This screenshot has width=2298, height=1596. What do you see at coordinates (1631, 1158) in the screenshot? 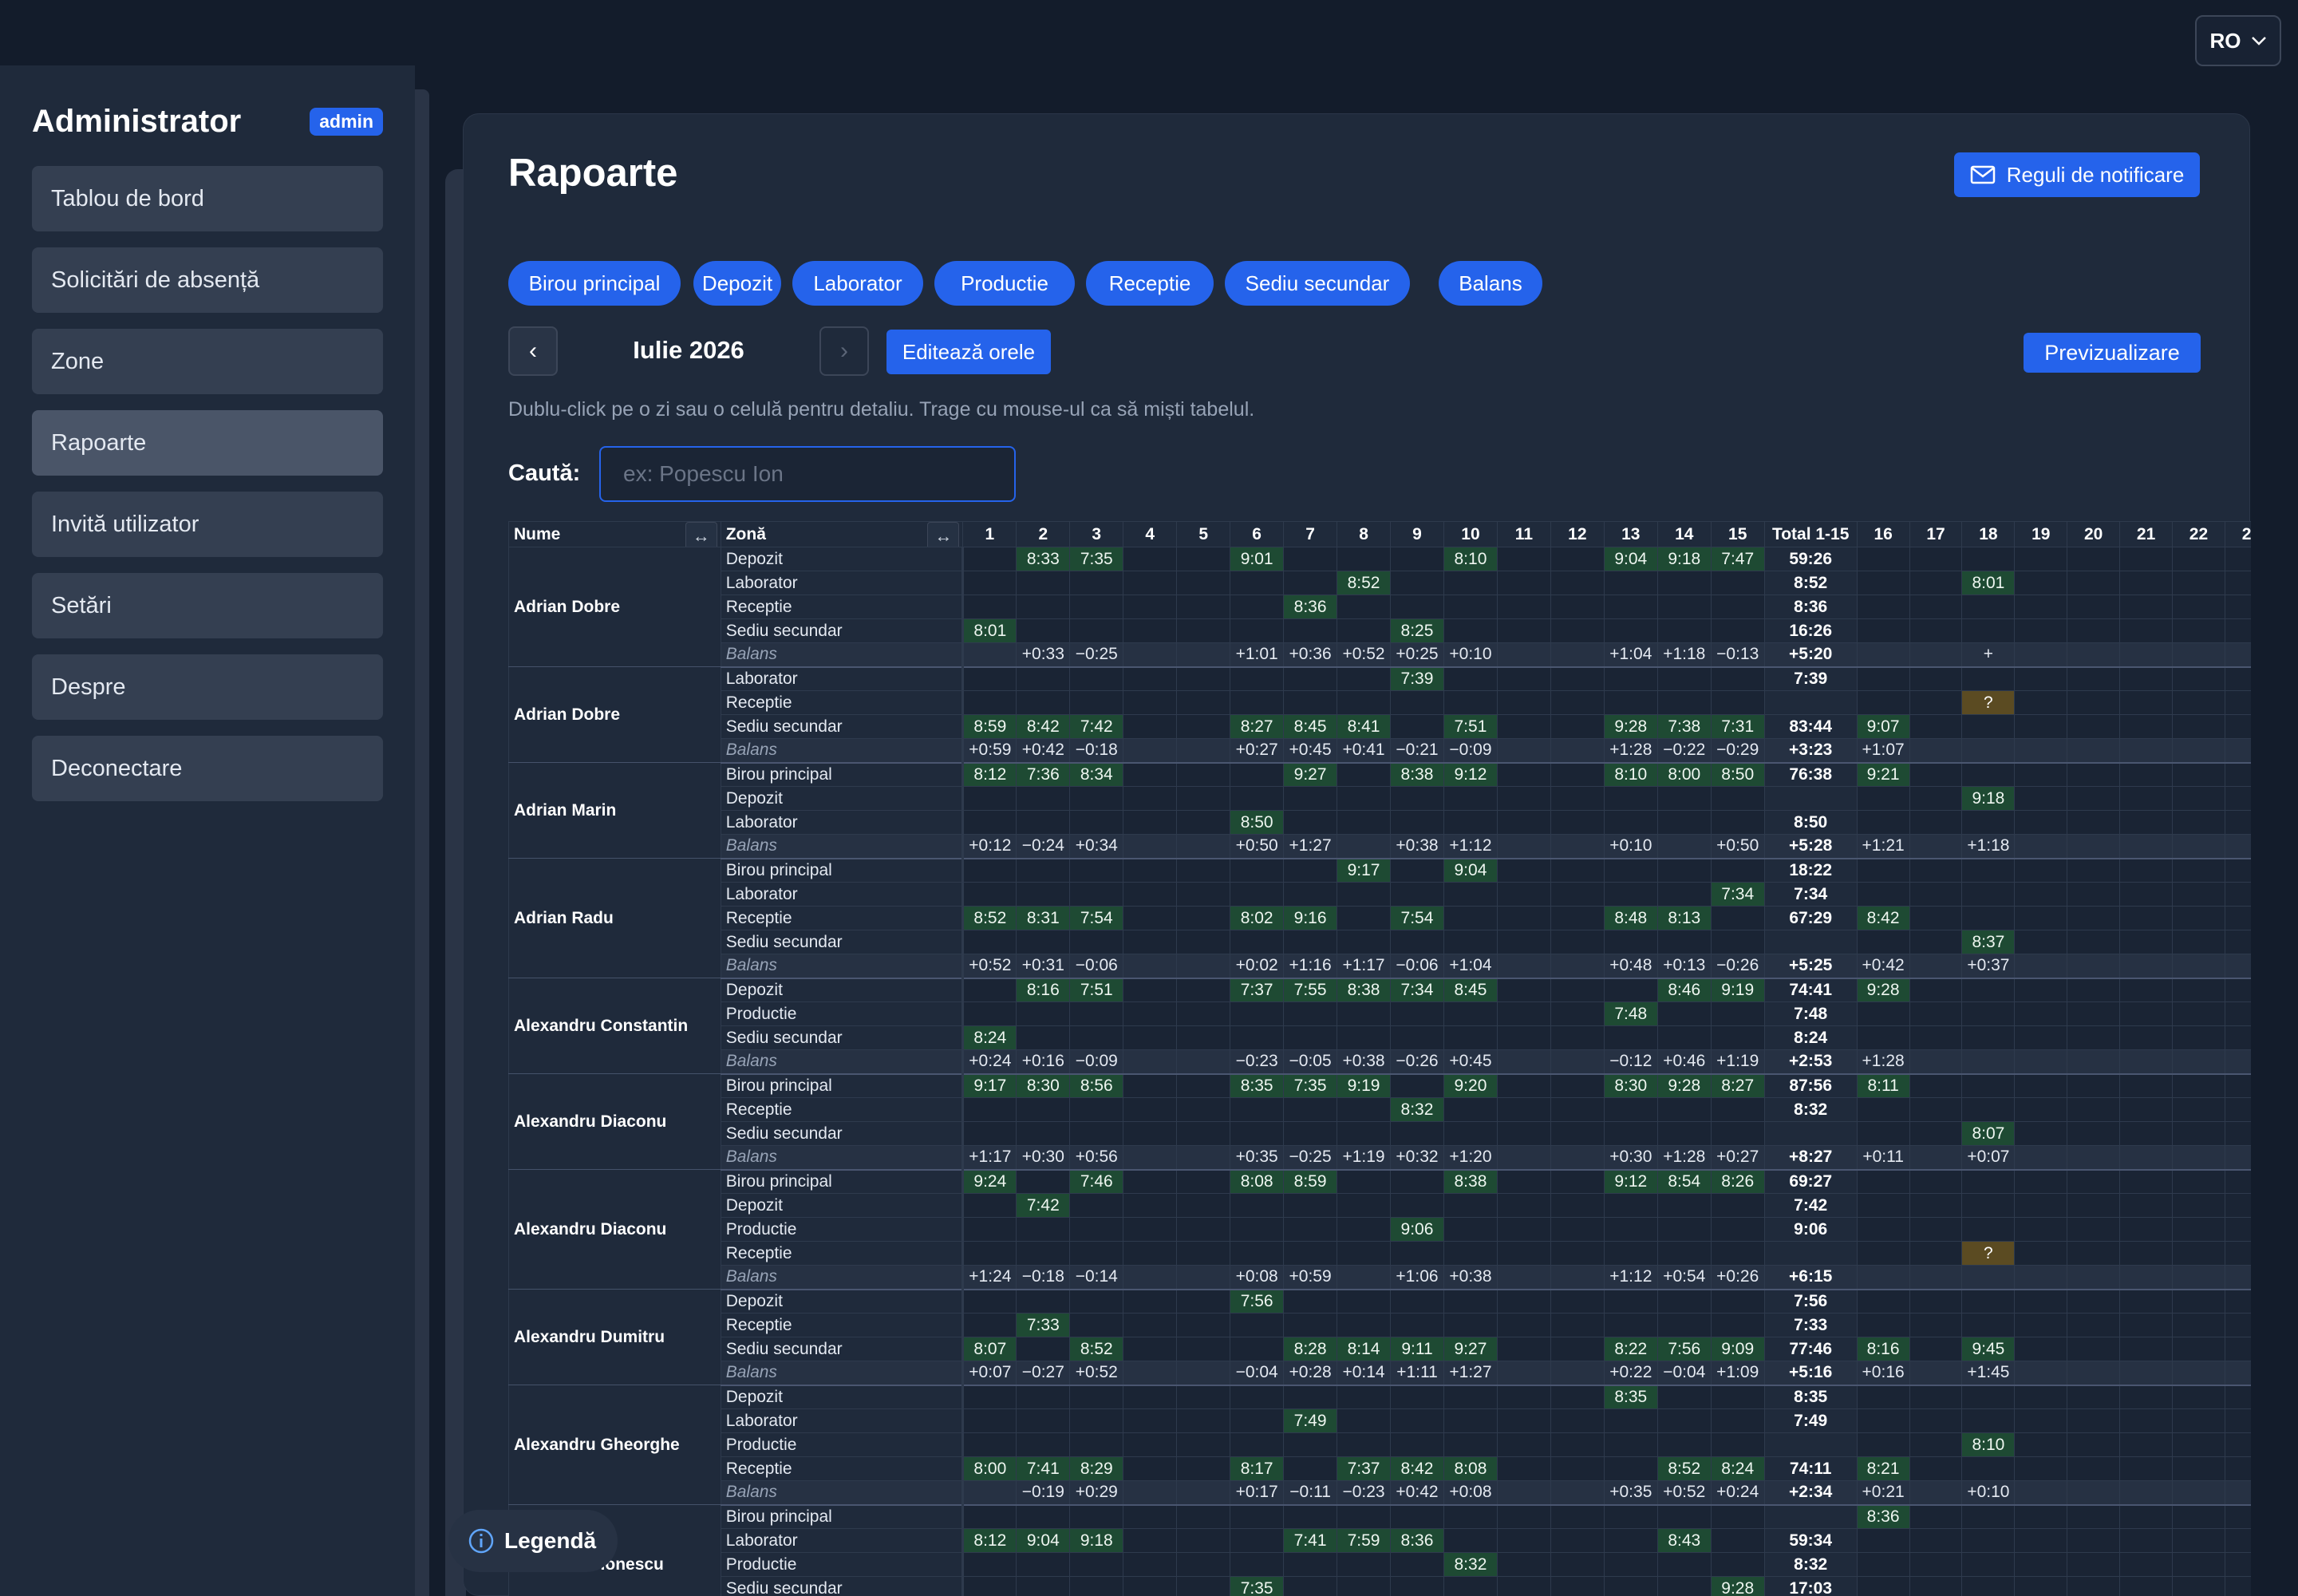
I see `day-cell: +0:30` at bounding box center [1631, 1158].